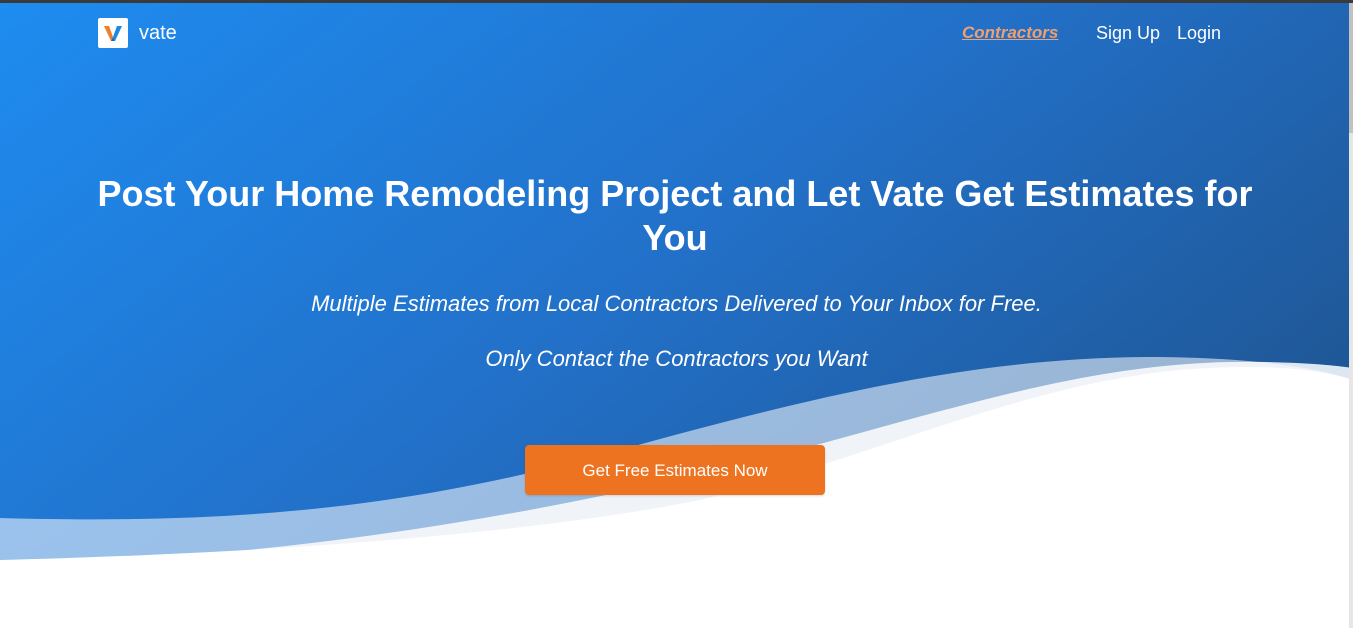  I want to click on nav-links: Contractors Sign Up Login, so click(676, 34).